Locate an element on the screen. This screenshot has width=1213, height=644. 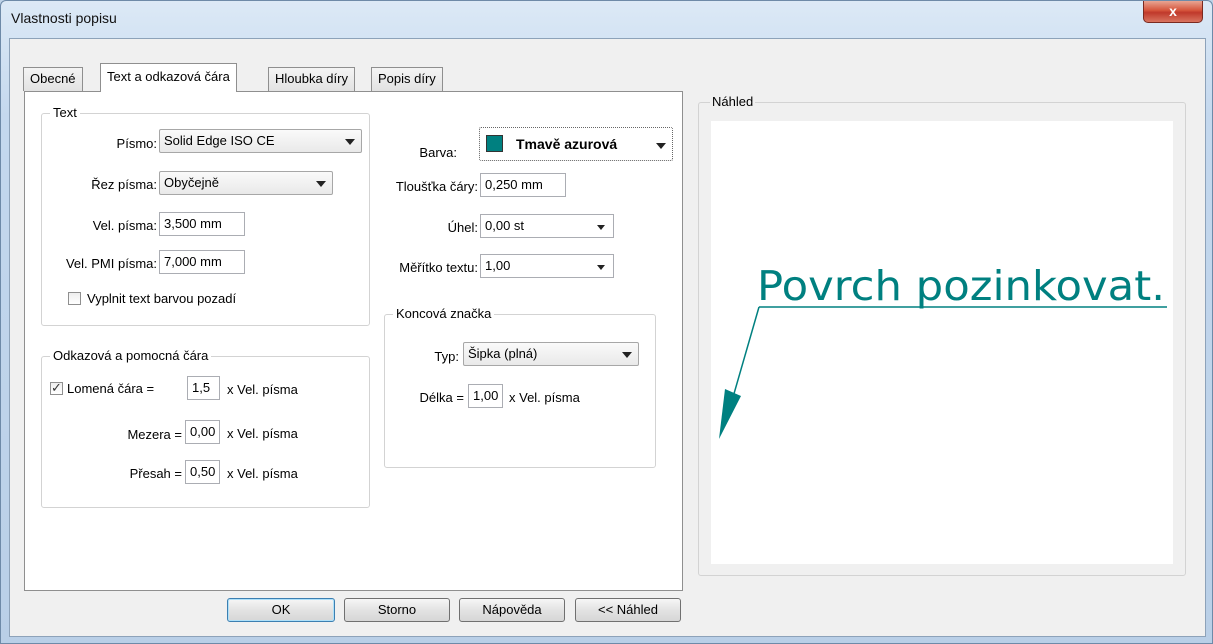
pmi-font-size-label: Vel. PMI písma: is located at coordinates (111, 263).